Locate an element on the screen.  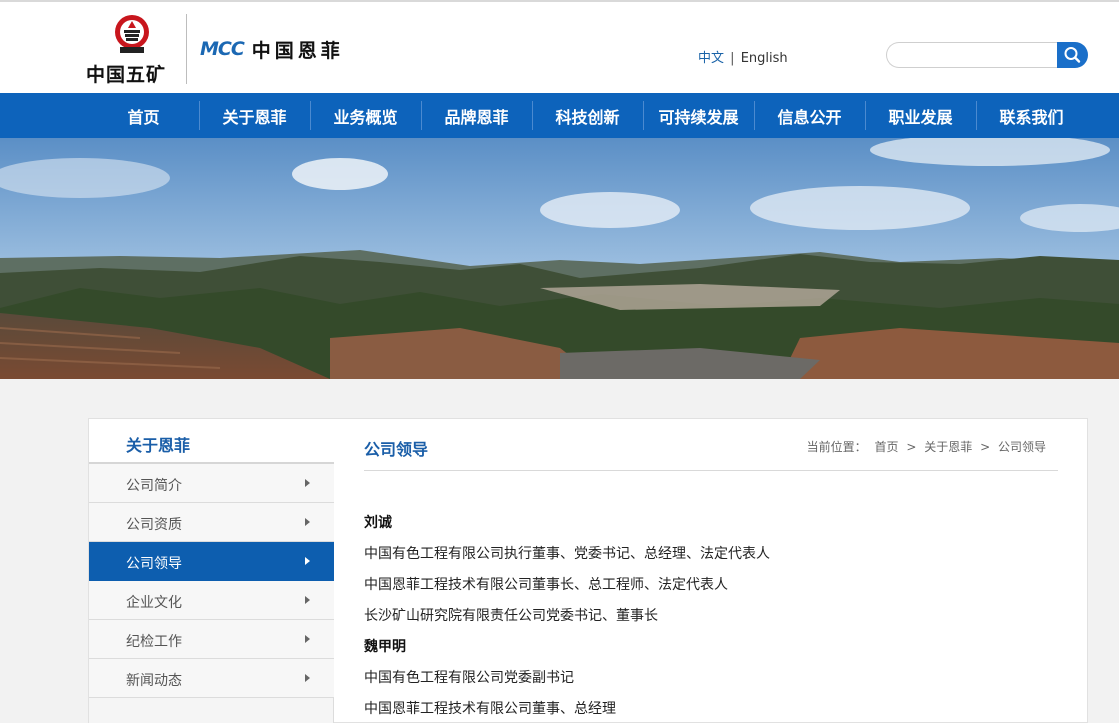
breadcrumb-about: 关于恩菲 is located at coordinates (948, 447).